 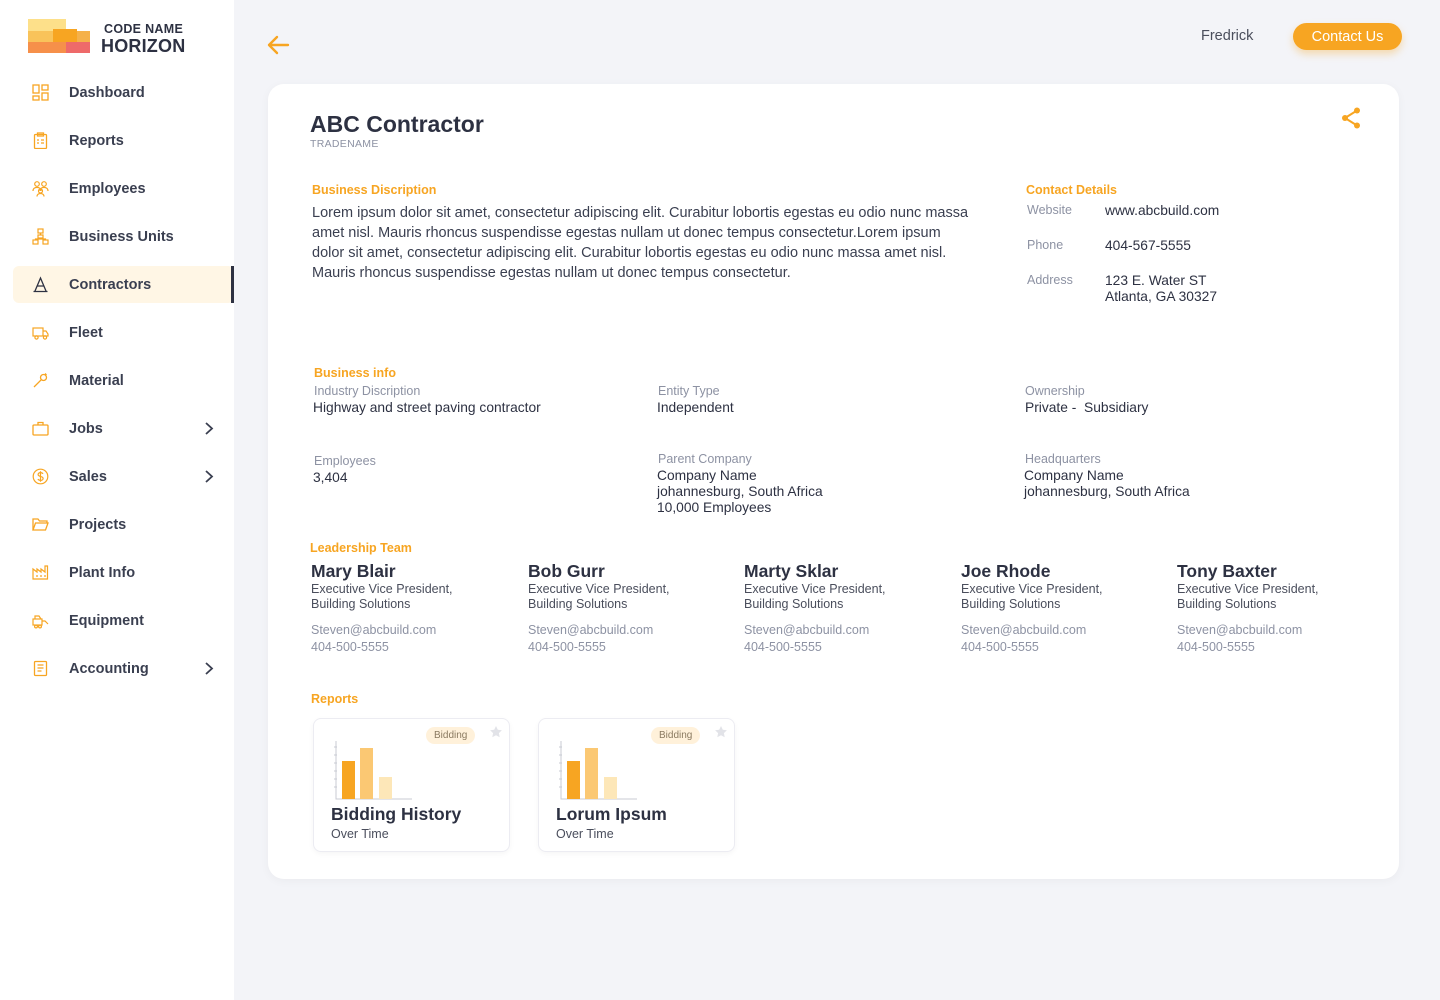 I want to click on sidebar-item-sales: Sales, so click(x=123, y=476).